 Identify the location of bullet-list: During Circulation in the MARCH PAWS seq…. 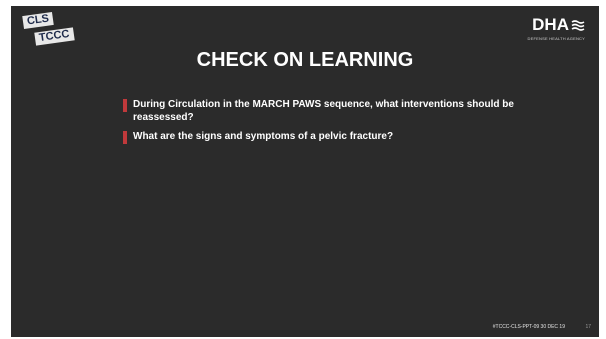
(333, 123).